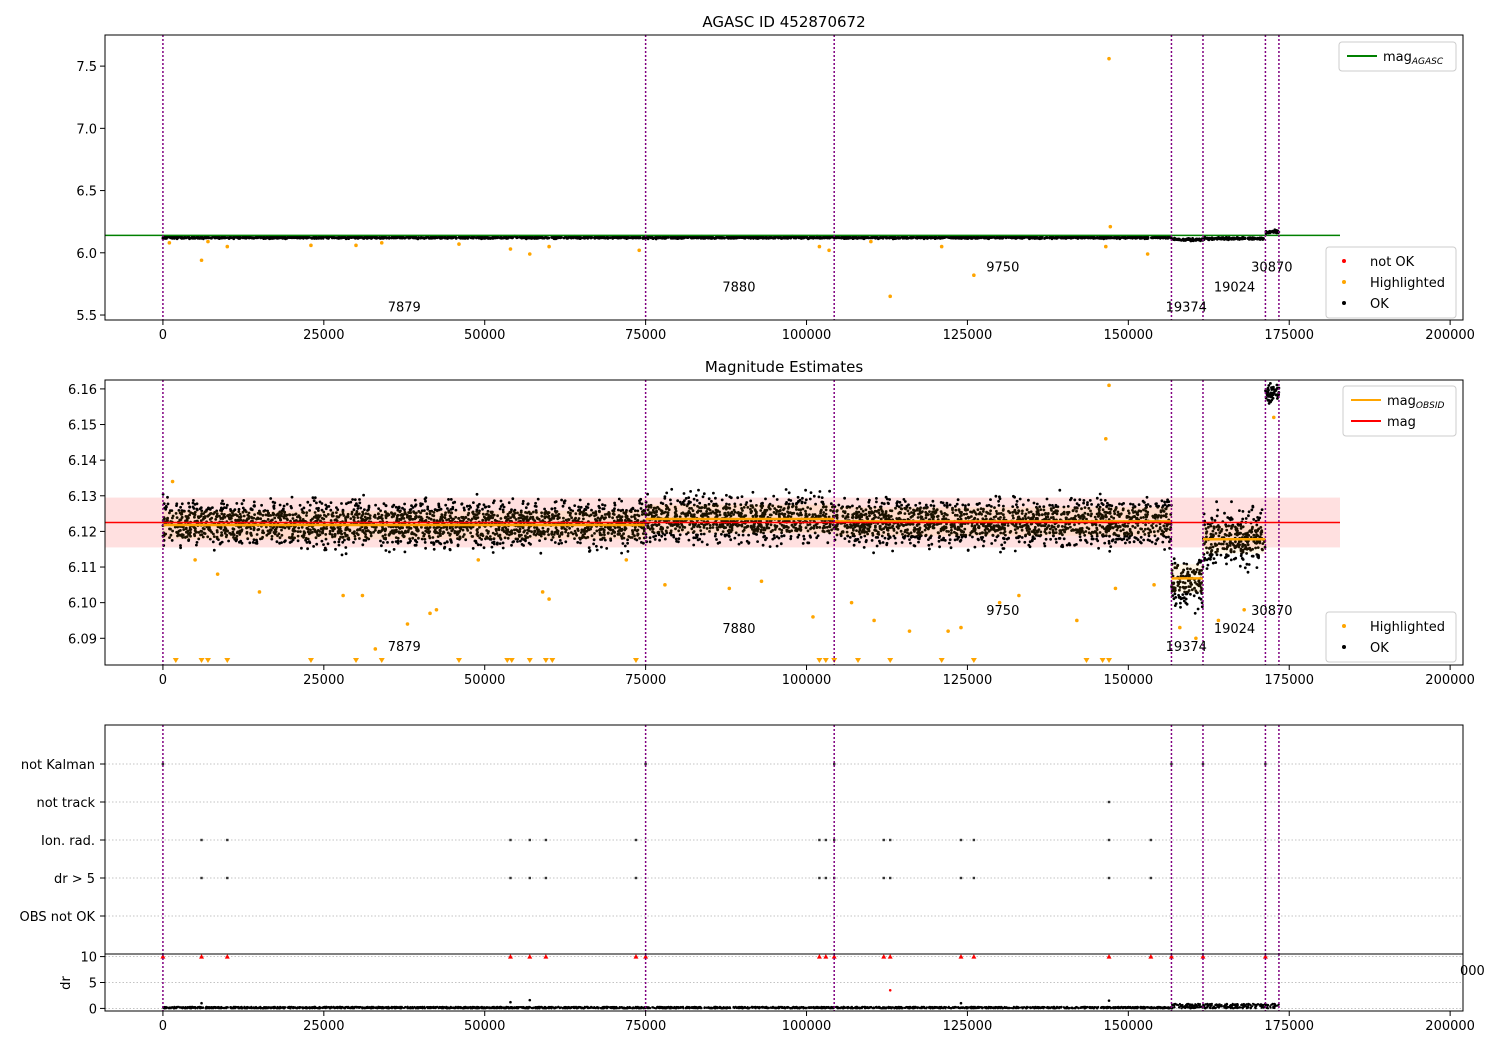 This screenshot has height=1050, width=1500. I want to click on legend-label: not OK, so click(1392, 262).